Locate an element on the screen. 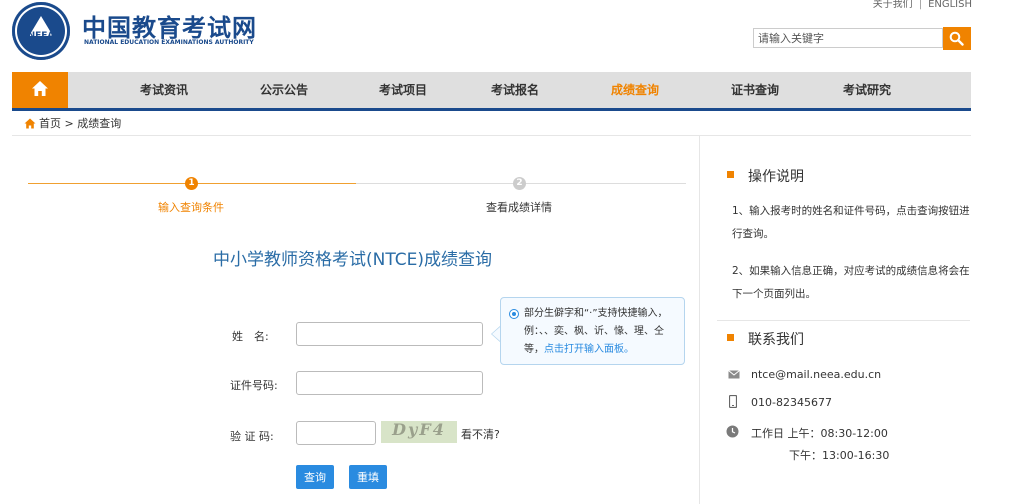 The image size is (1036, 504). reset-button: 重填 is located at coordinates (368, 477).